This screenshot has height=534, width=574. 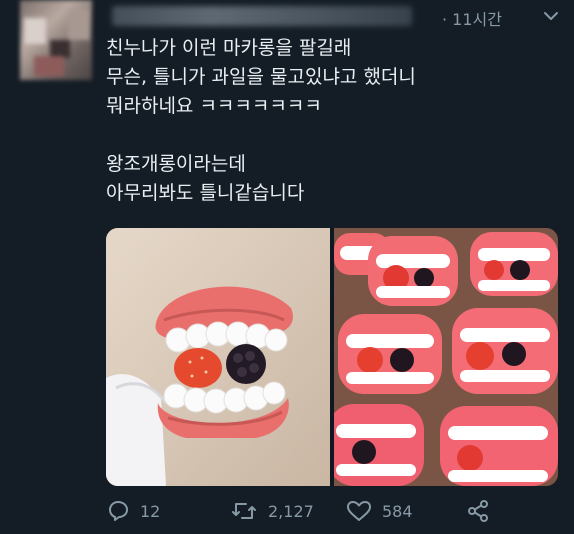 What do you see at coordinates (205, 193) in the screenshot?
I see `tweet-line: 아무리봐도 틀니같습니다` at bounding box center [205, 193].